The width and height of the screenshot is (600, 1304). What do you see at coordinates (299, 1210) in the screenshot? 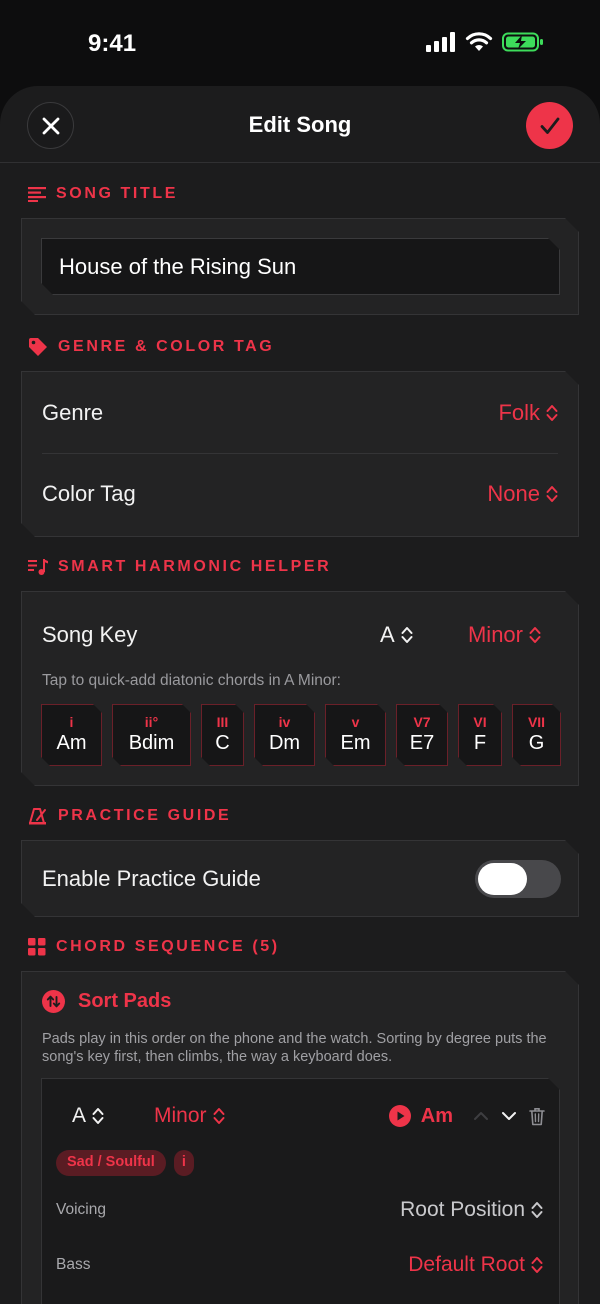
I see `voicing-row: Voicing Root Position` at bounding box center [299, 1210].